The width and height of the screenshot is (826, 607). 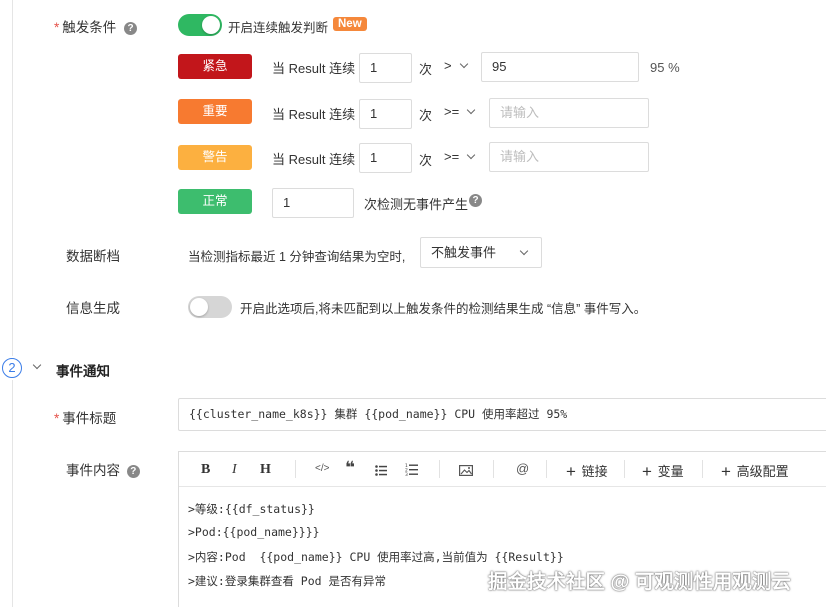 What do you see at coordinates (381, 470) in the screenshot?
I see `bullet-list-icon` at bounding box center [381, 470].